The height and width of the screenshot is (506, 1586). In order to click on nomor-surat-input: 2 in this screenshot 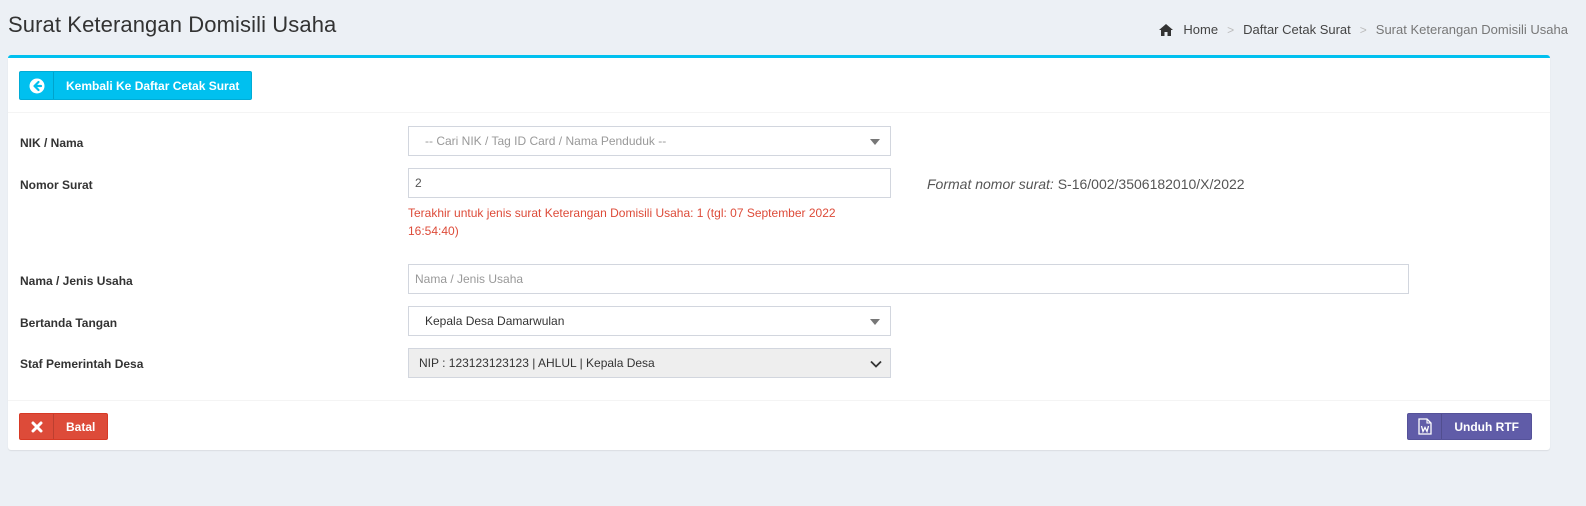, I will do `click(649, 183)`.